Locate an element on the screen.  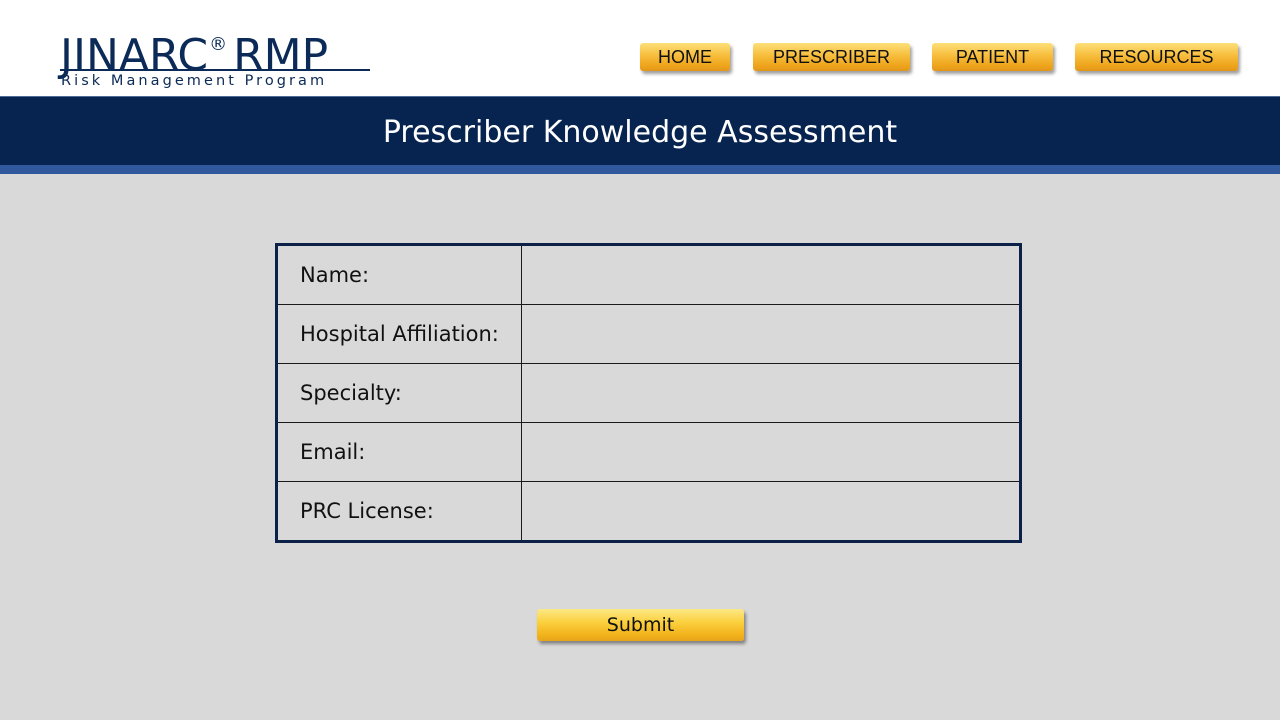
name-field-cell is located at coordinates (771, 274).